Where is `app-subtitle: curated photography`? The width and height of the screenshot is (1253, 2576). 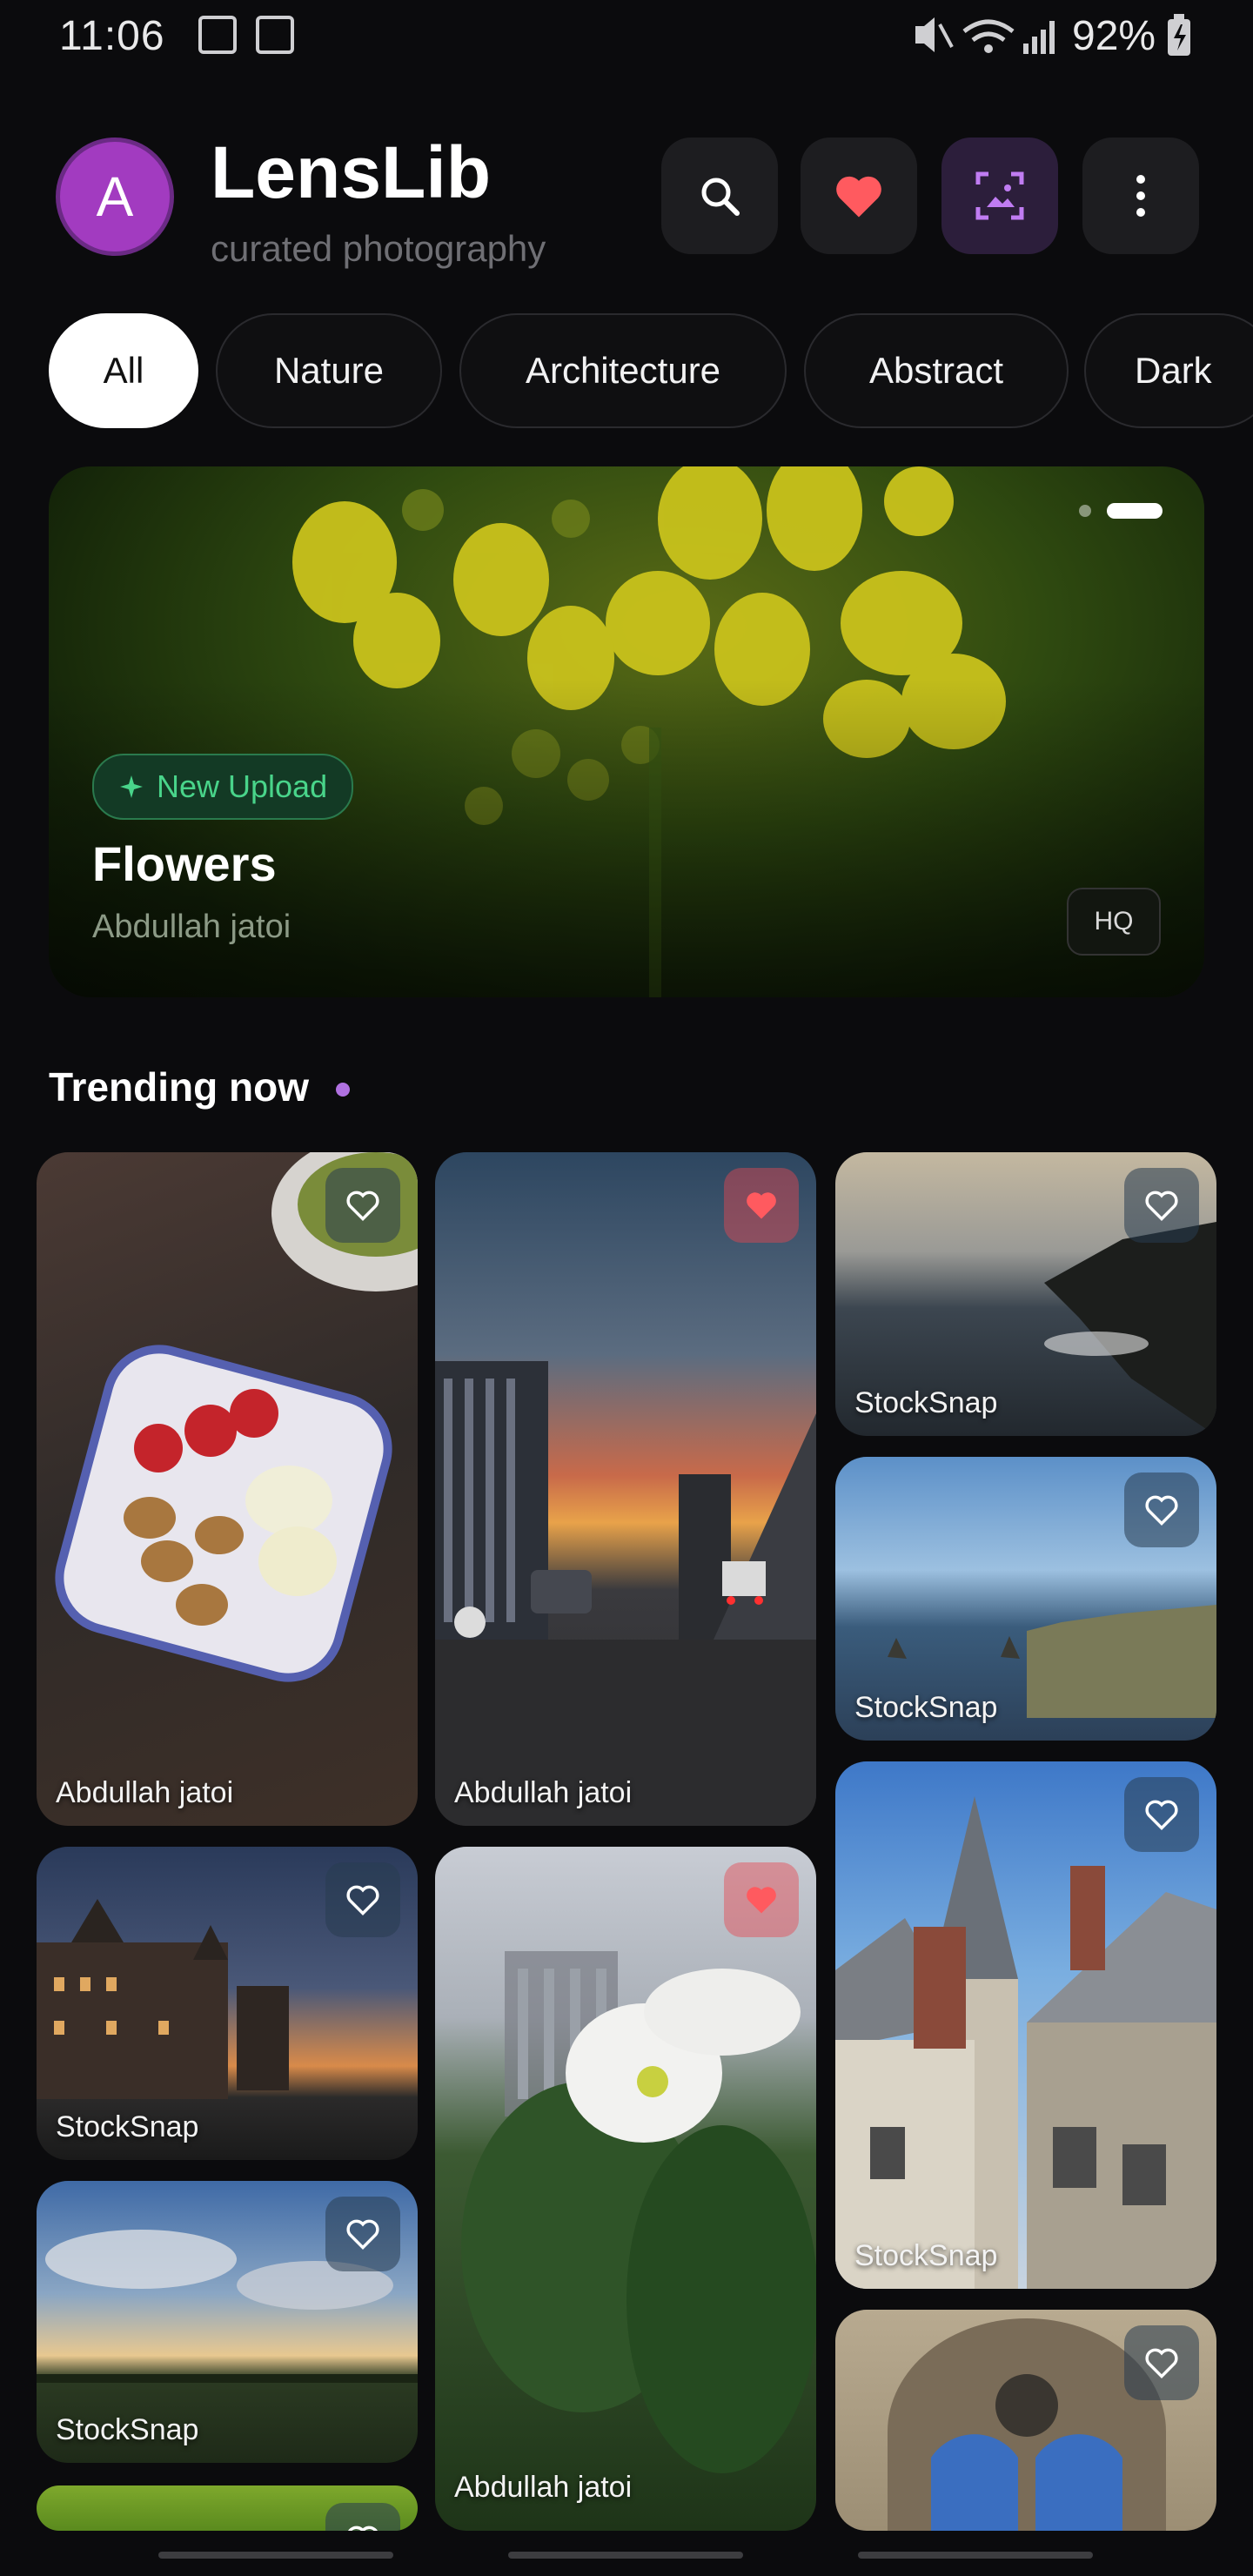 app-subtitle: curated photography is located at coordinates (378, 248).